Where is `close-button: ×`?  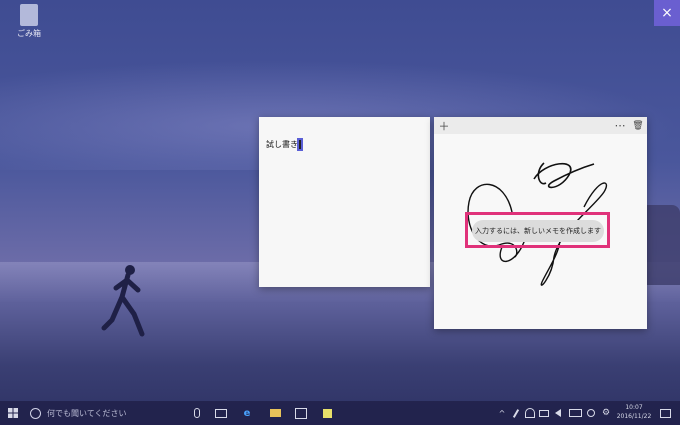
close-button: × is located at coordinates (667, 13).